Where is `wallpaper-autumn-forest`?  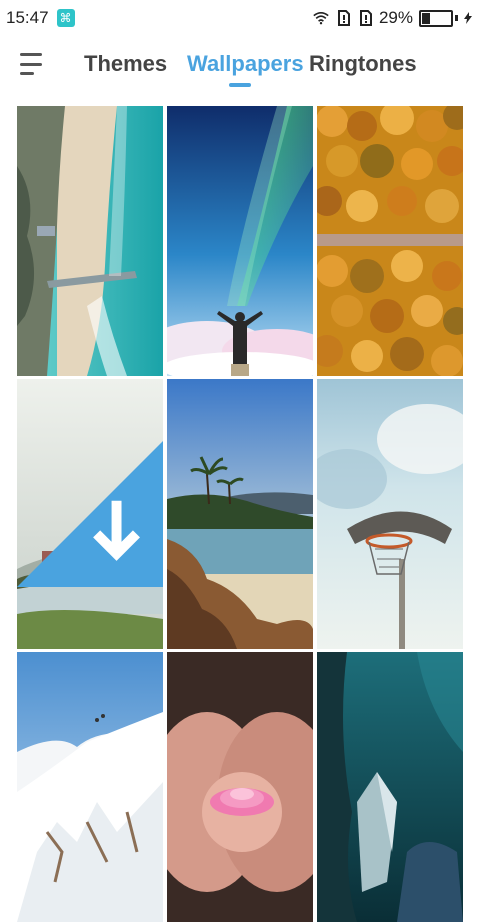 wallpaper-autumn-forest is located at coordinates (390, 241).